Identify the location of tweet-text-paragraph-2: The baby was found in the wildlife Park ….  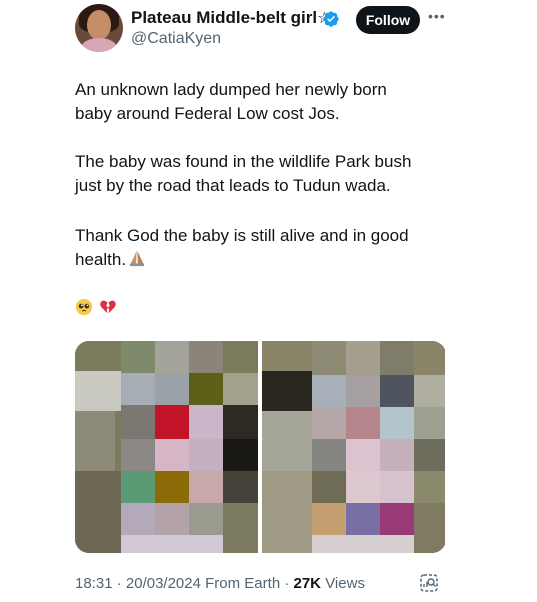
(243, 173).